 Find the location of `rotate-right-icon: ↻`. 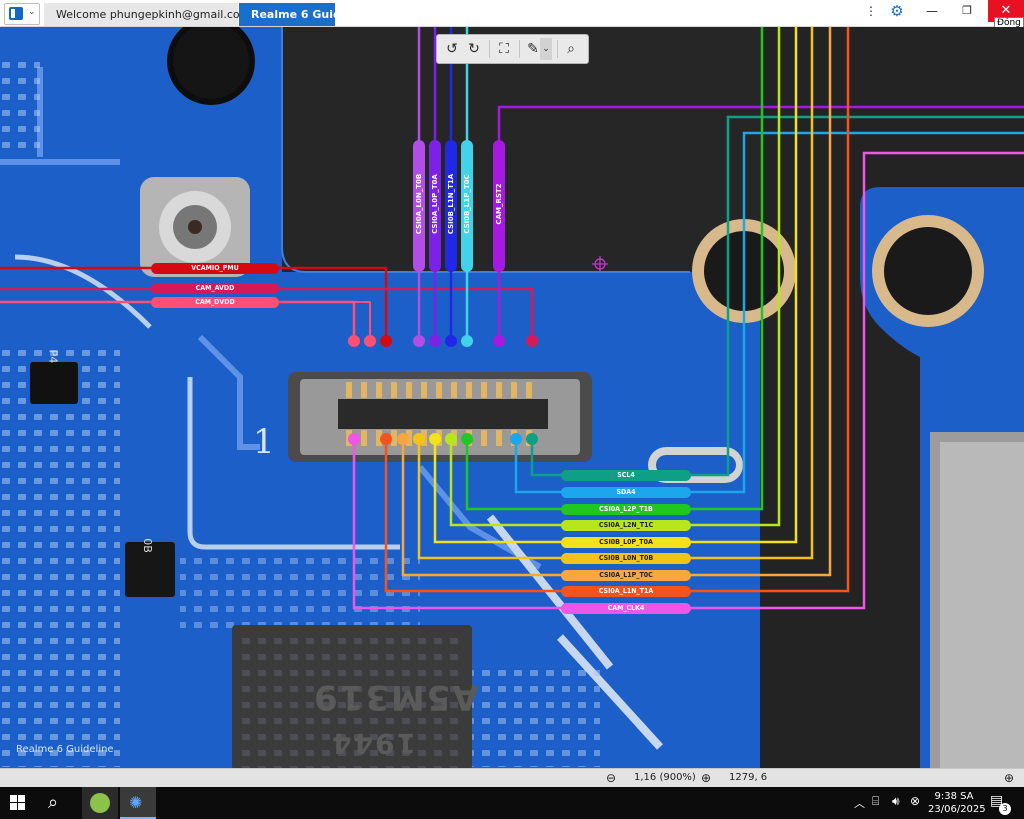

rotate-right-icon: ↻ is located at coordinates (474, 49).